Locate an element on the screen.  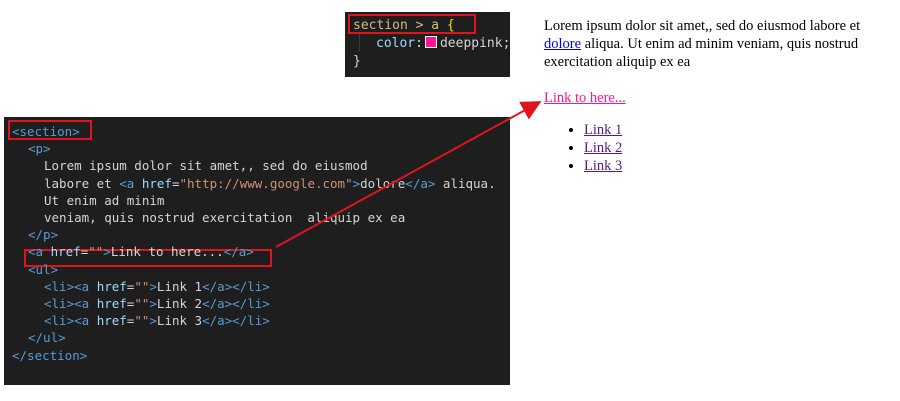
list-item: Link 2 is located at coordinates (739, 148).